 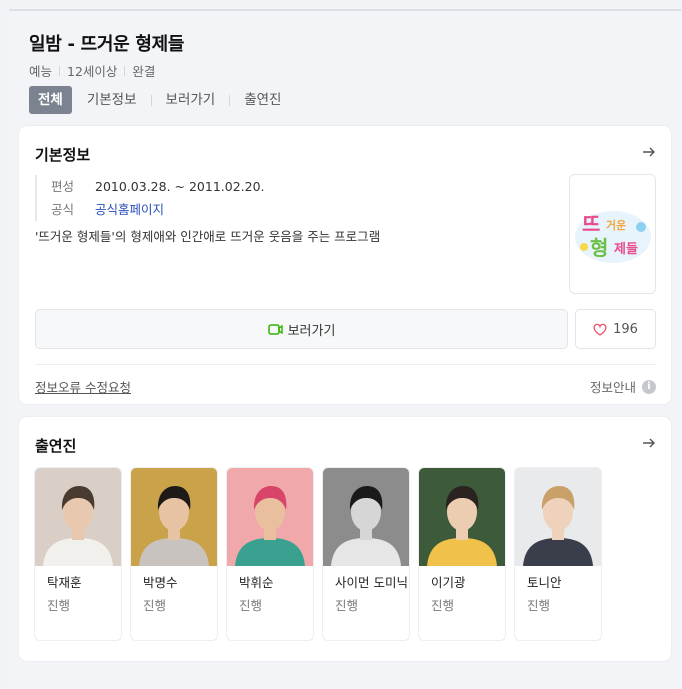 I want to click on info-row-official: 공식 공식홈페이지, so click(x=158, y=209).